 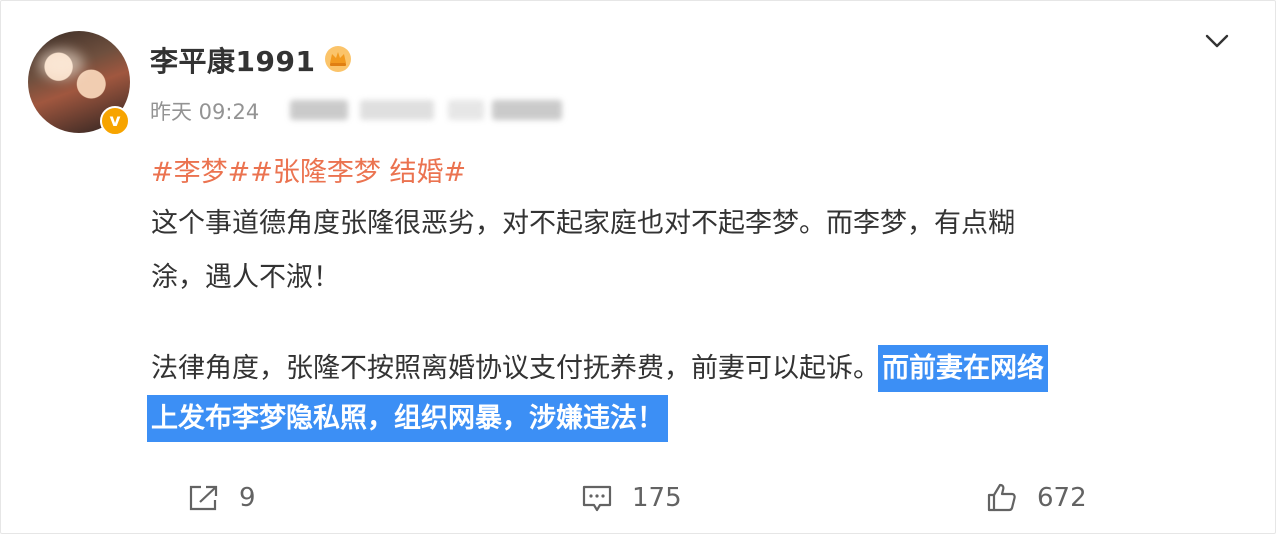 What do you see at coordinates (203, 498) in the screenshot?
I see `share-icon` at bounding box center [203, 498].